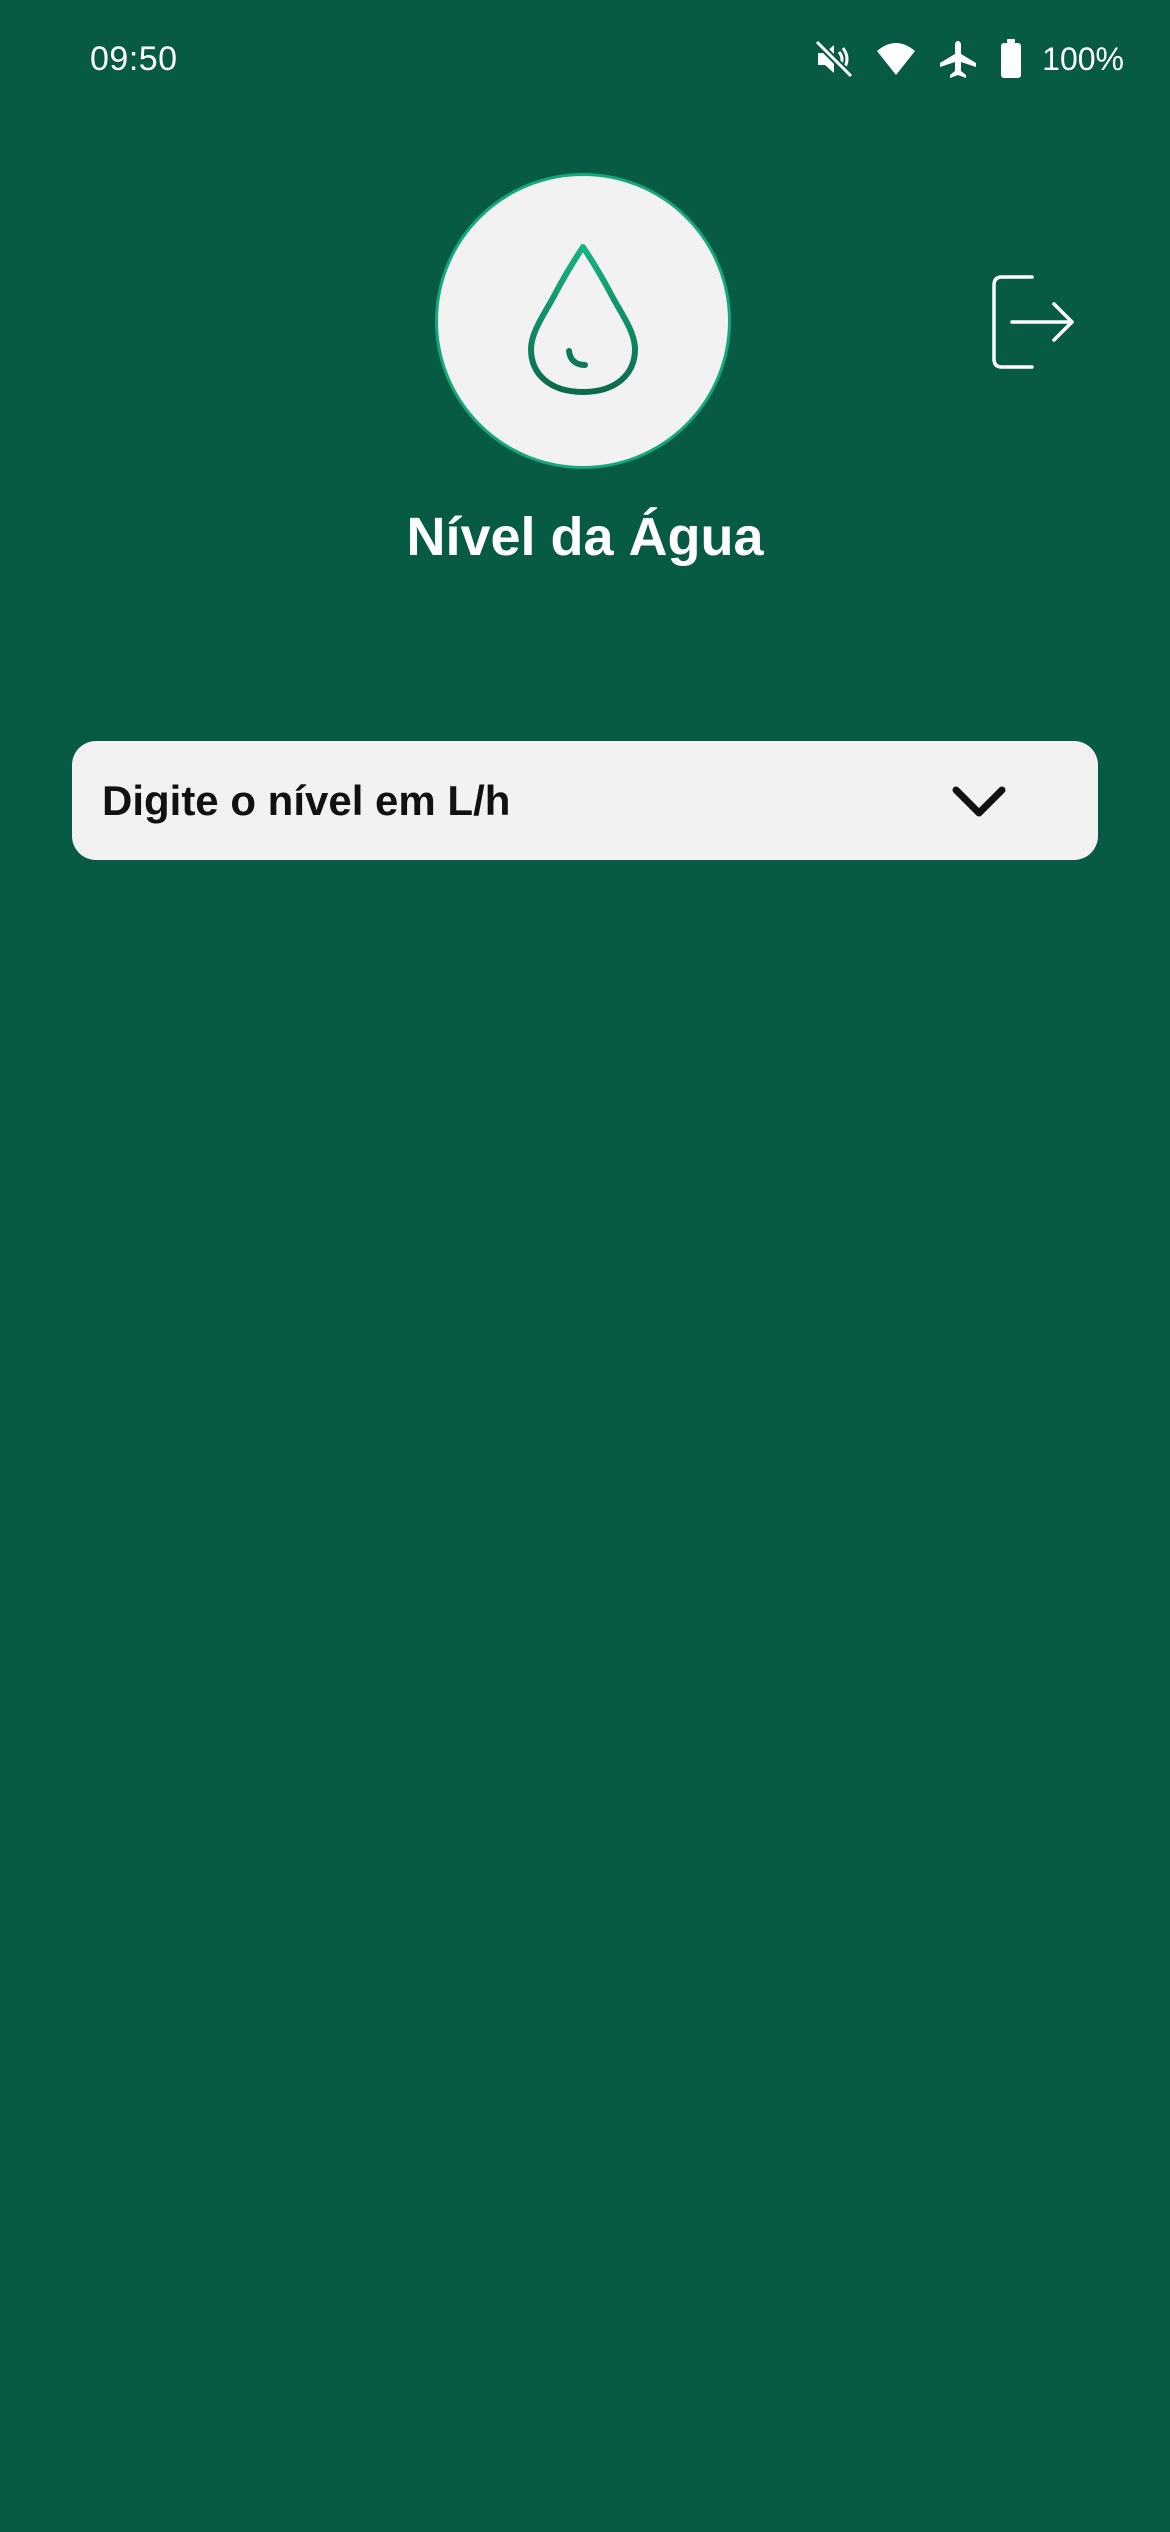  What do you see at coordinates (585, 537) in the screenshot?
I see `page-title: Nível da Água` at bounding box center [585, 537].